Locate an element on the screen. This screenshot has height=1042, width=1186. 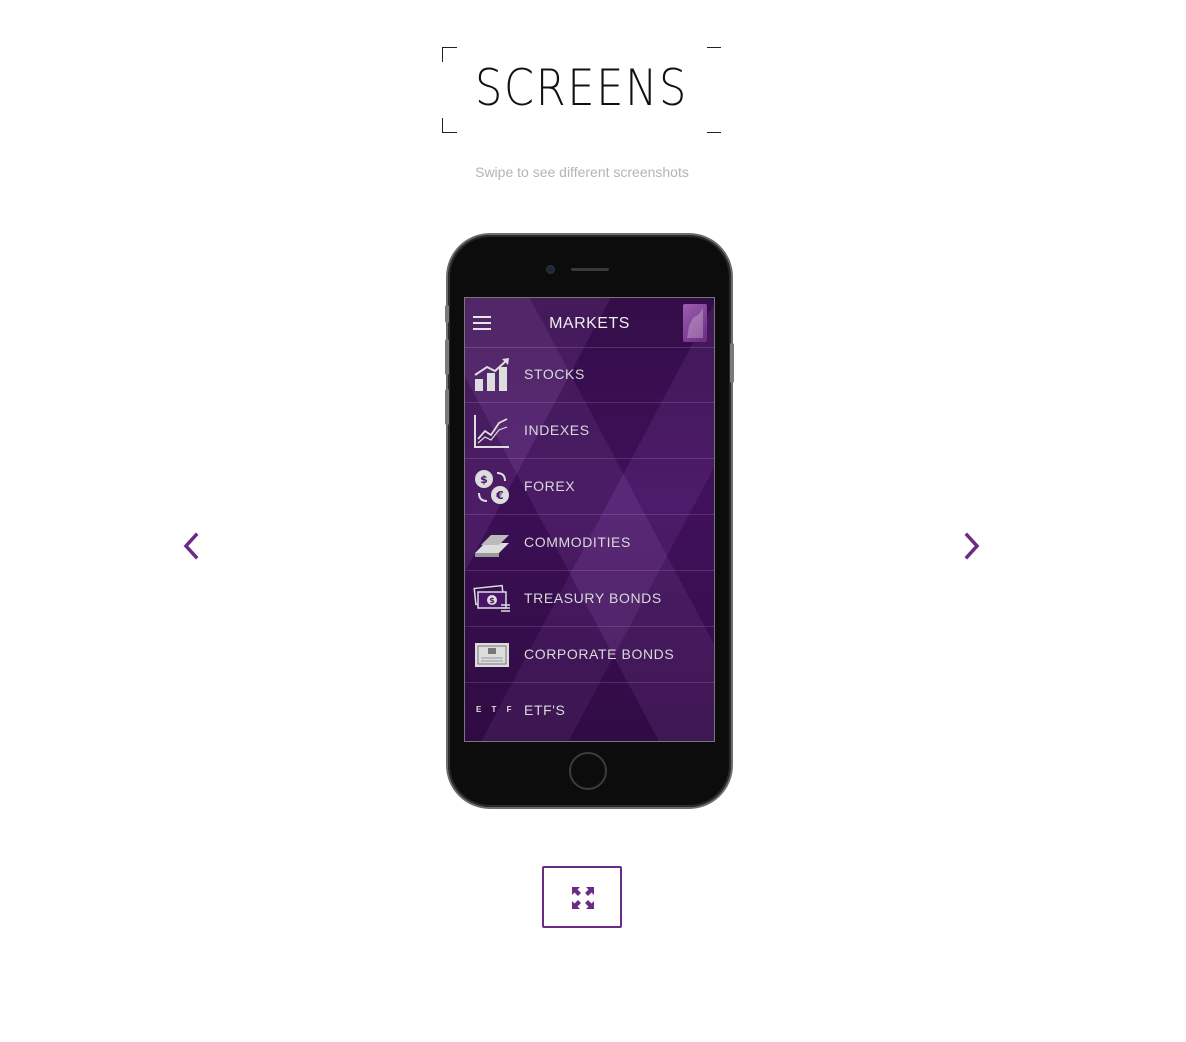
chevron-right-icon is located at coordinates (972, 546).